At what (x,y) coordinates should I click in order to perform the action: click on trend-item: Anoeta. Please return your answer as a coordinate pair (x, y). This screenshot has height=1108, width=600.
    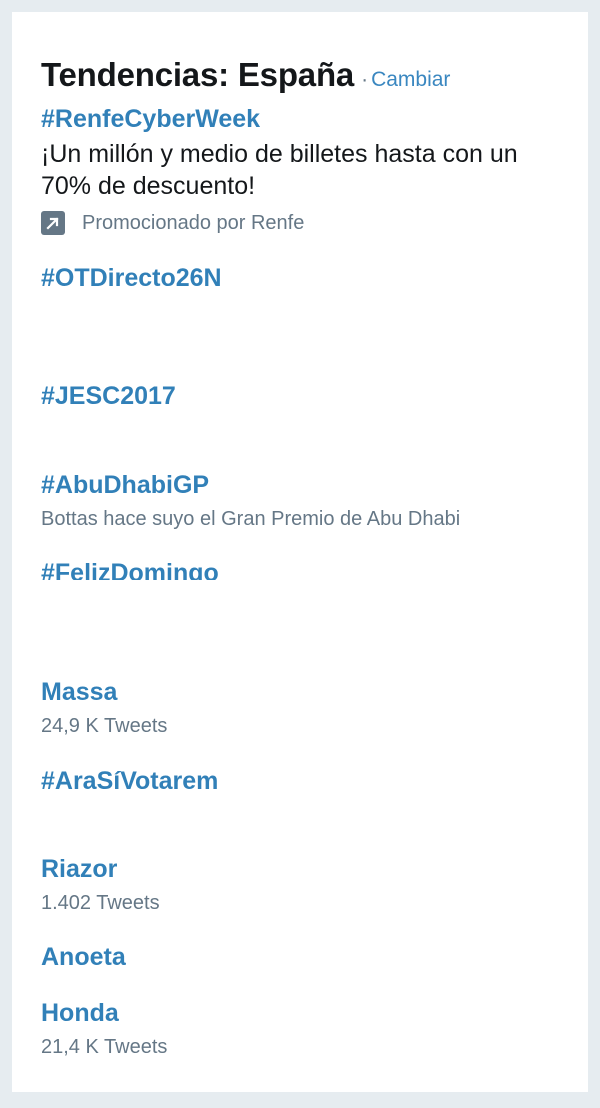
    Looking at the image, I should click on (306, 957).